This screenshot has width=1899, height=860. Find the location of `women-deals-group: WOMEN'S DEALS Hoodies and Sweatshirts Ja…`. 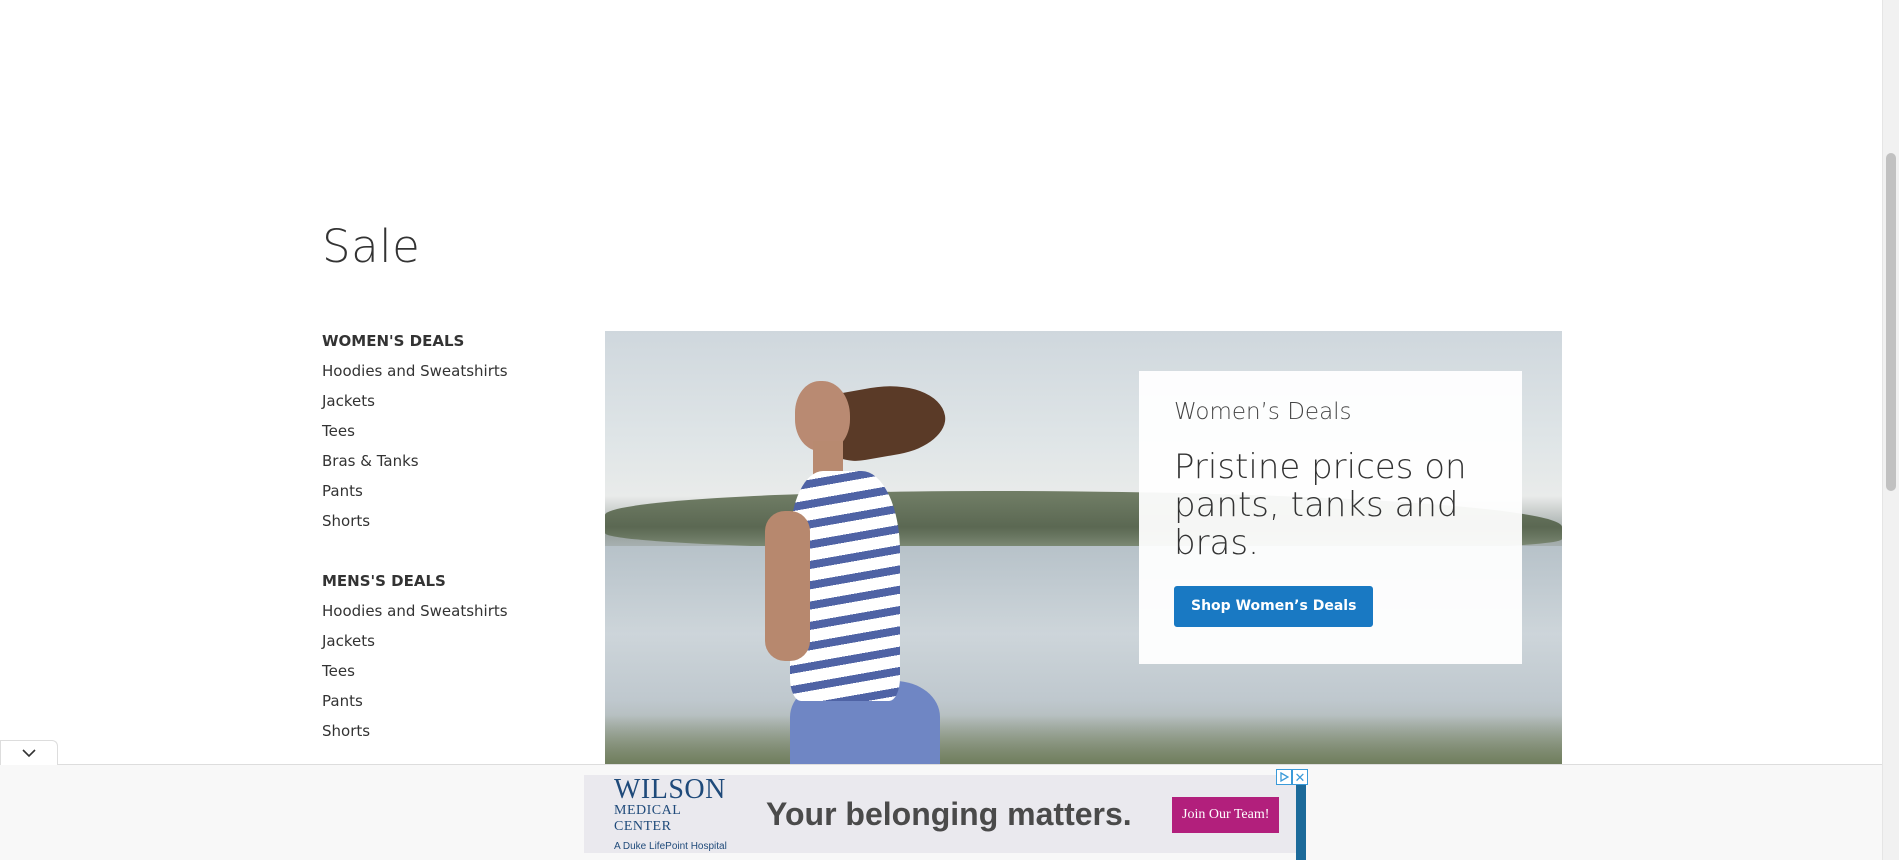

women-deals-group: WOMEN'S DEALS Hoodies and Sweatshirts Ja… is located at coordinates (442, 435).